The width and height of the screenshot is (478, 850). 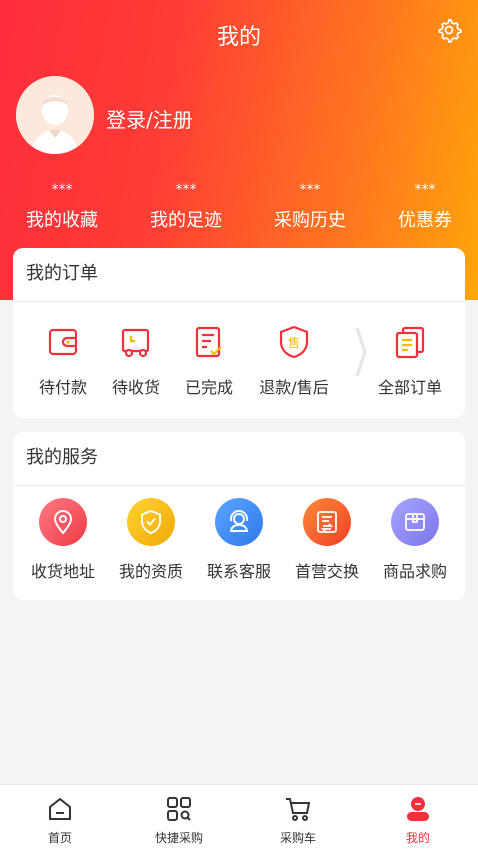 I want to click on settings-gear-icon, so click(x=449, y=30).